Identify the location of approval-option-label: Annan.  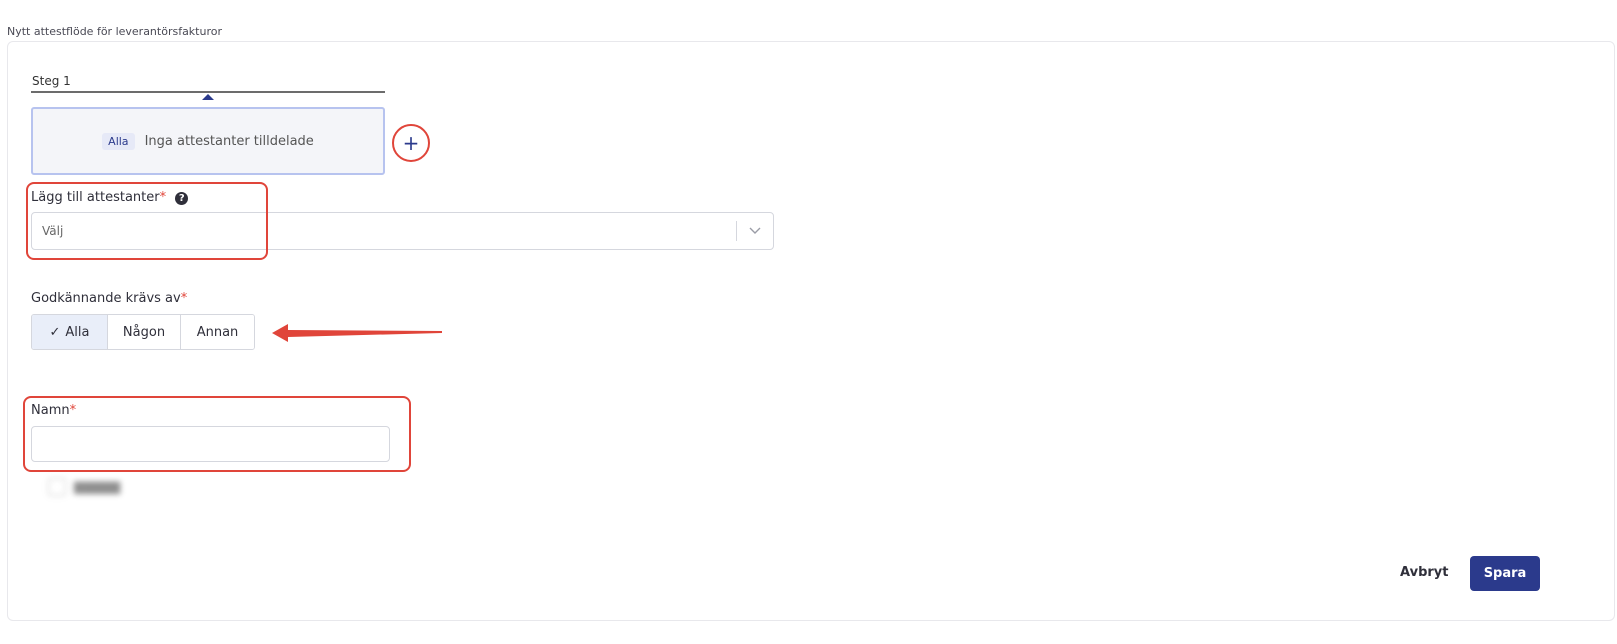
(217, 332).